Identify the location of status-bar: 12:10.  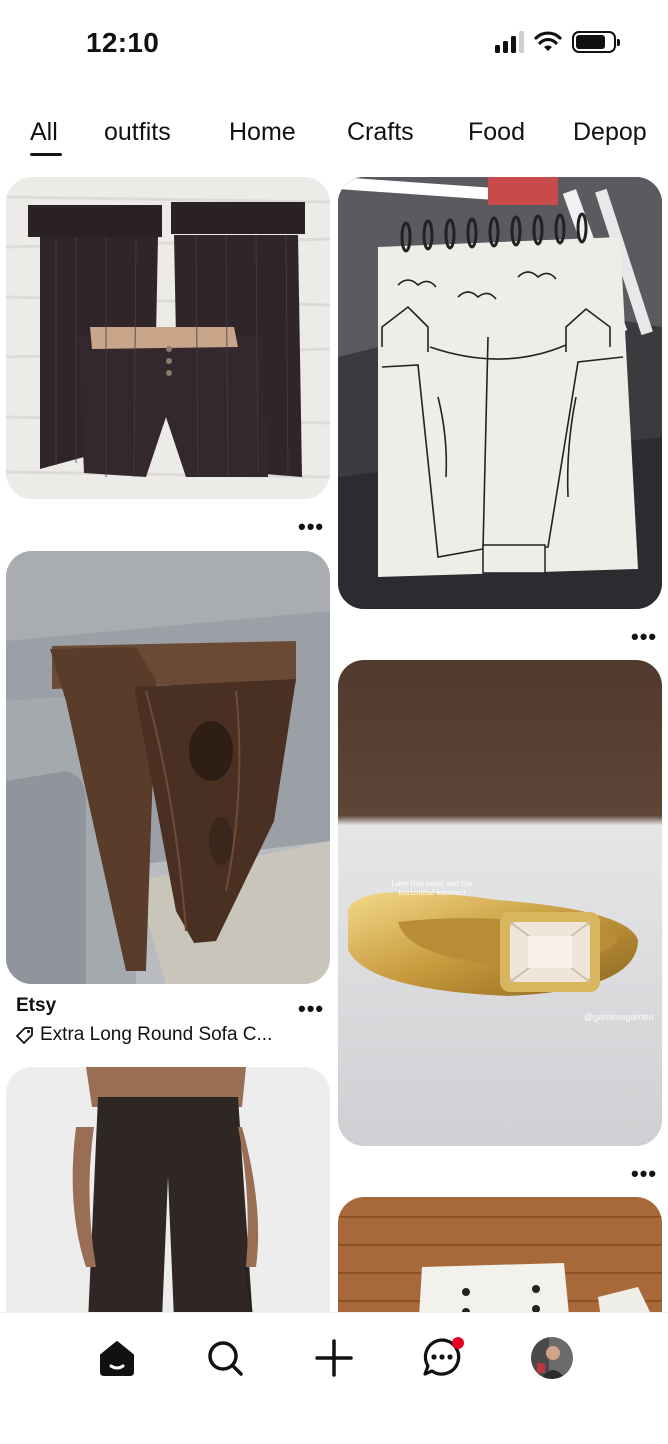
(334, 45).